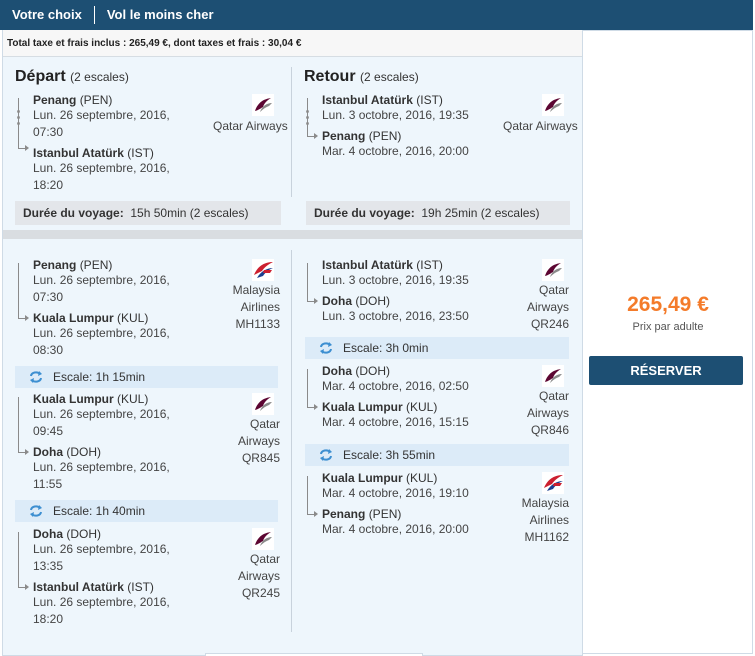 This screenshot has width=755, height=656. Describe the element at coordinates (407, 144) in the screenshot. I see `retour-summary-destination: Penang (PEN) Mar. 4 octobre, 2016, 20:00` at that location.